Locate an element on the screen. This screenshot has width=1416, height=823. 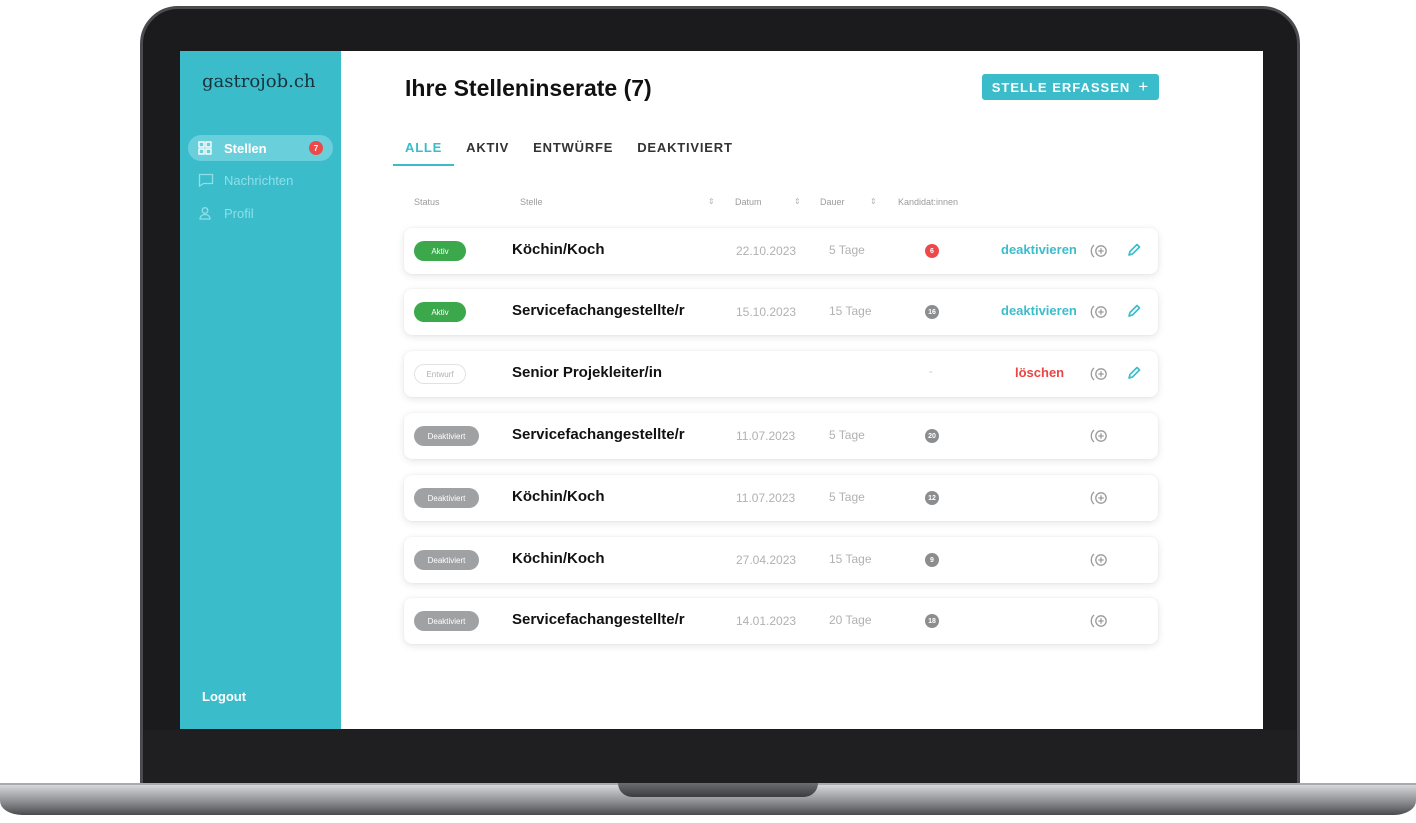
job-duration: 20 Tage is located at coordinates (850, 620).